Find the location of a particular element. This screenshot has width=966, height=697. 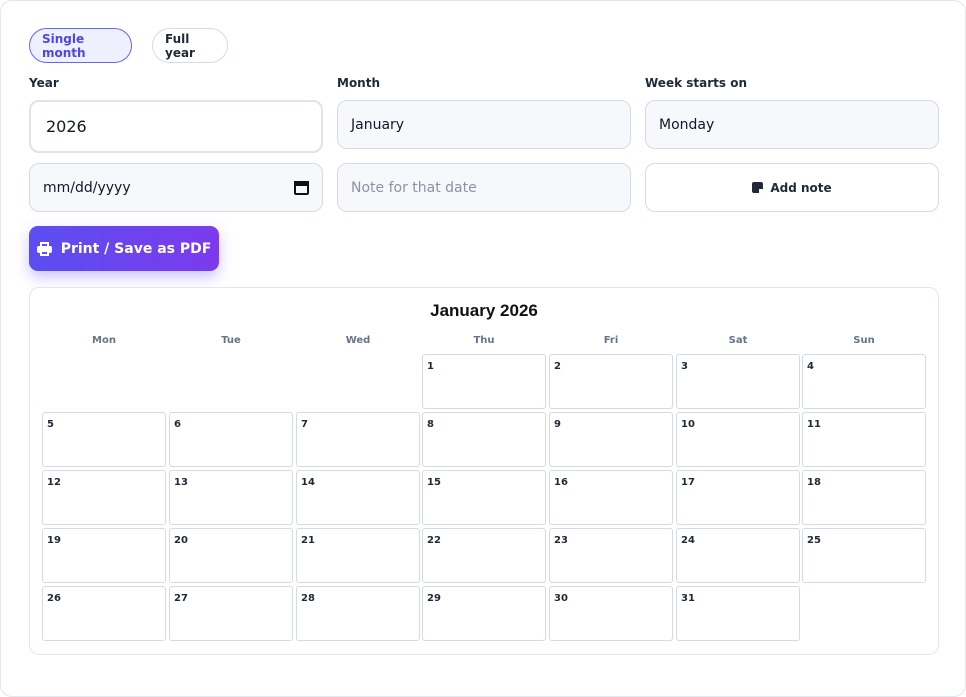

day-cell: 28 is located at coordinates (358, 613).